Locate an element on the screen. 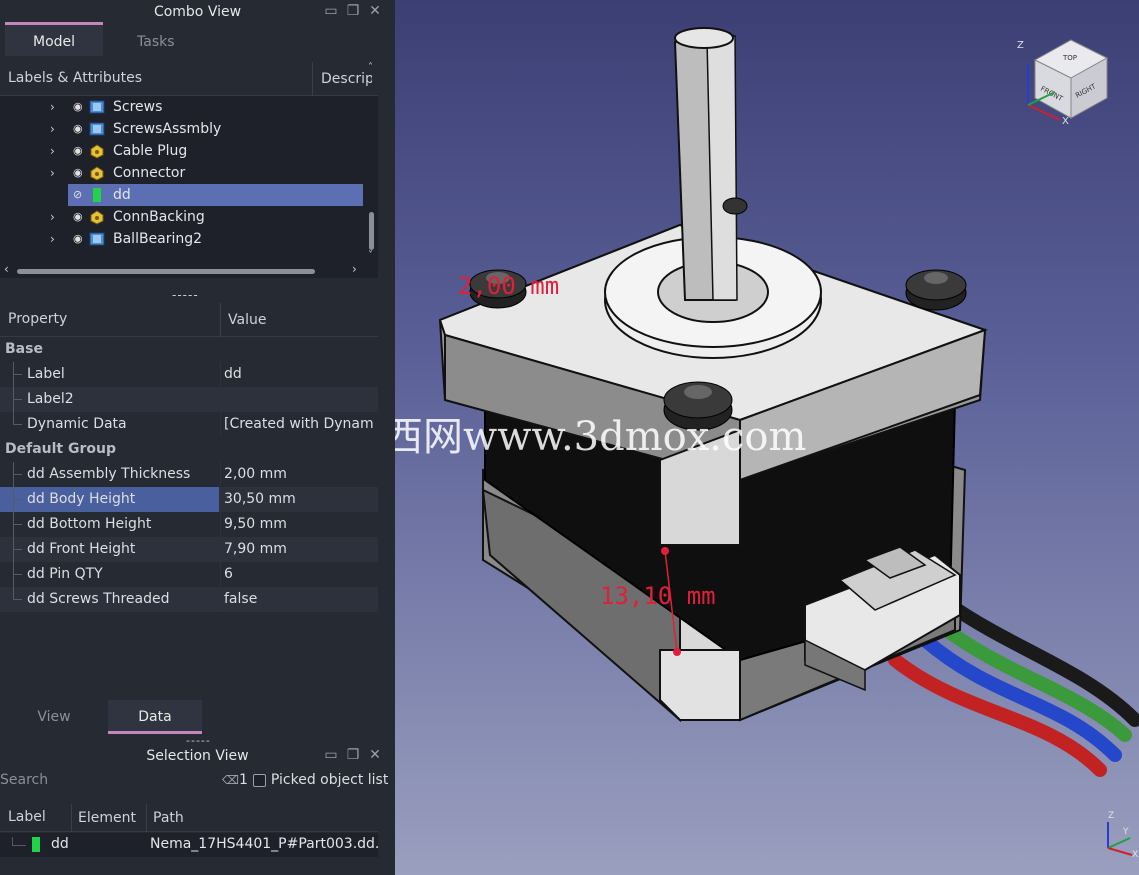 The height and width of the screenshot is (875, 1139). combo-view-dock-buttons: ▭ ❐ ✕ is located at coordinates (353, 11).